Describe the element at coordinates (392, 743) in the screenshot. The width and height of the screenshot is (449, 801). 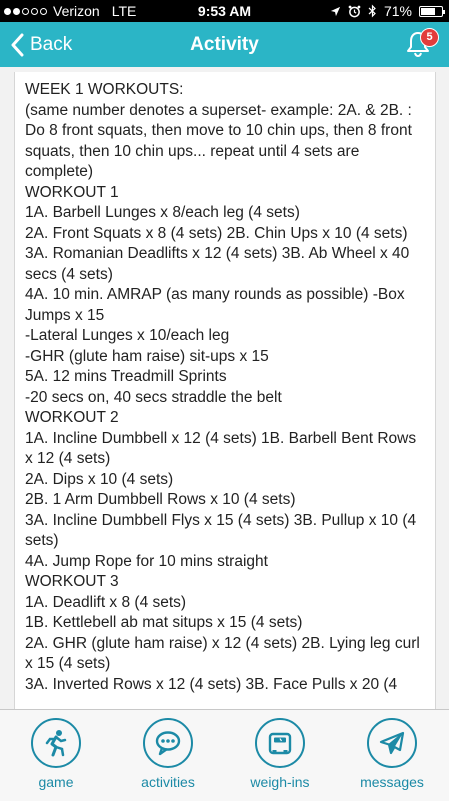
I see `paper-plane-icon` at that location.